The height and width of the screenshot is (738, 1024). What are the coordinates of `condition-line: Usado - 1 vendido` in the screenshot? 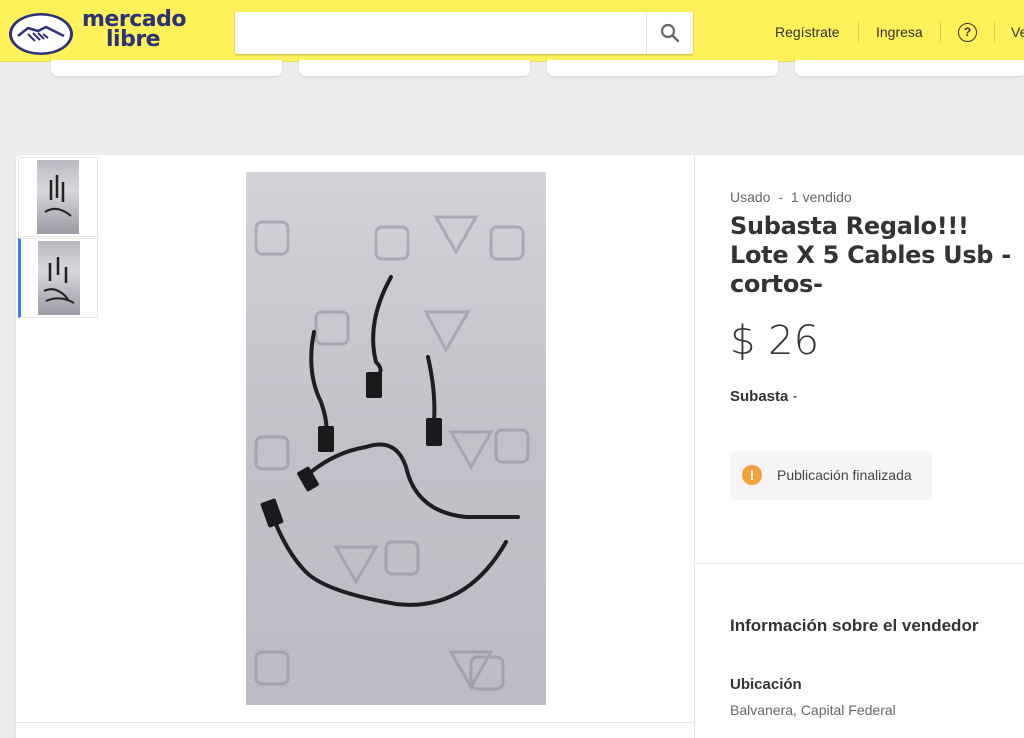 It's located at (791, 197).